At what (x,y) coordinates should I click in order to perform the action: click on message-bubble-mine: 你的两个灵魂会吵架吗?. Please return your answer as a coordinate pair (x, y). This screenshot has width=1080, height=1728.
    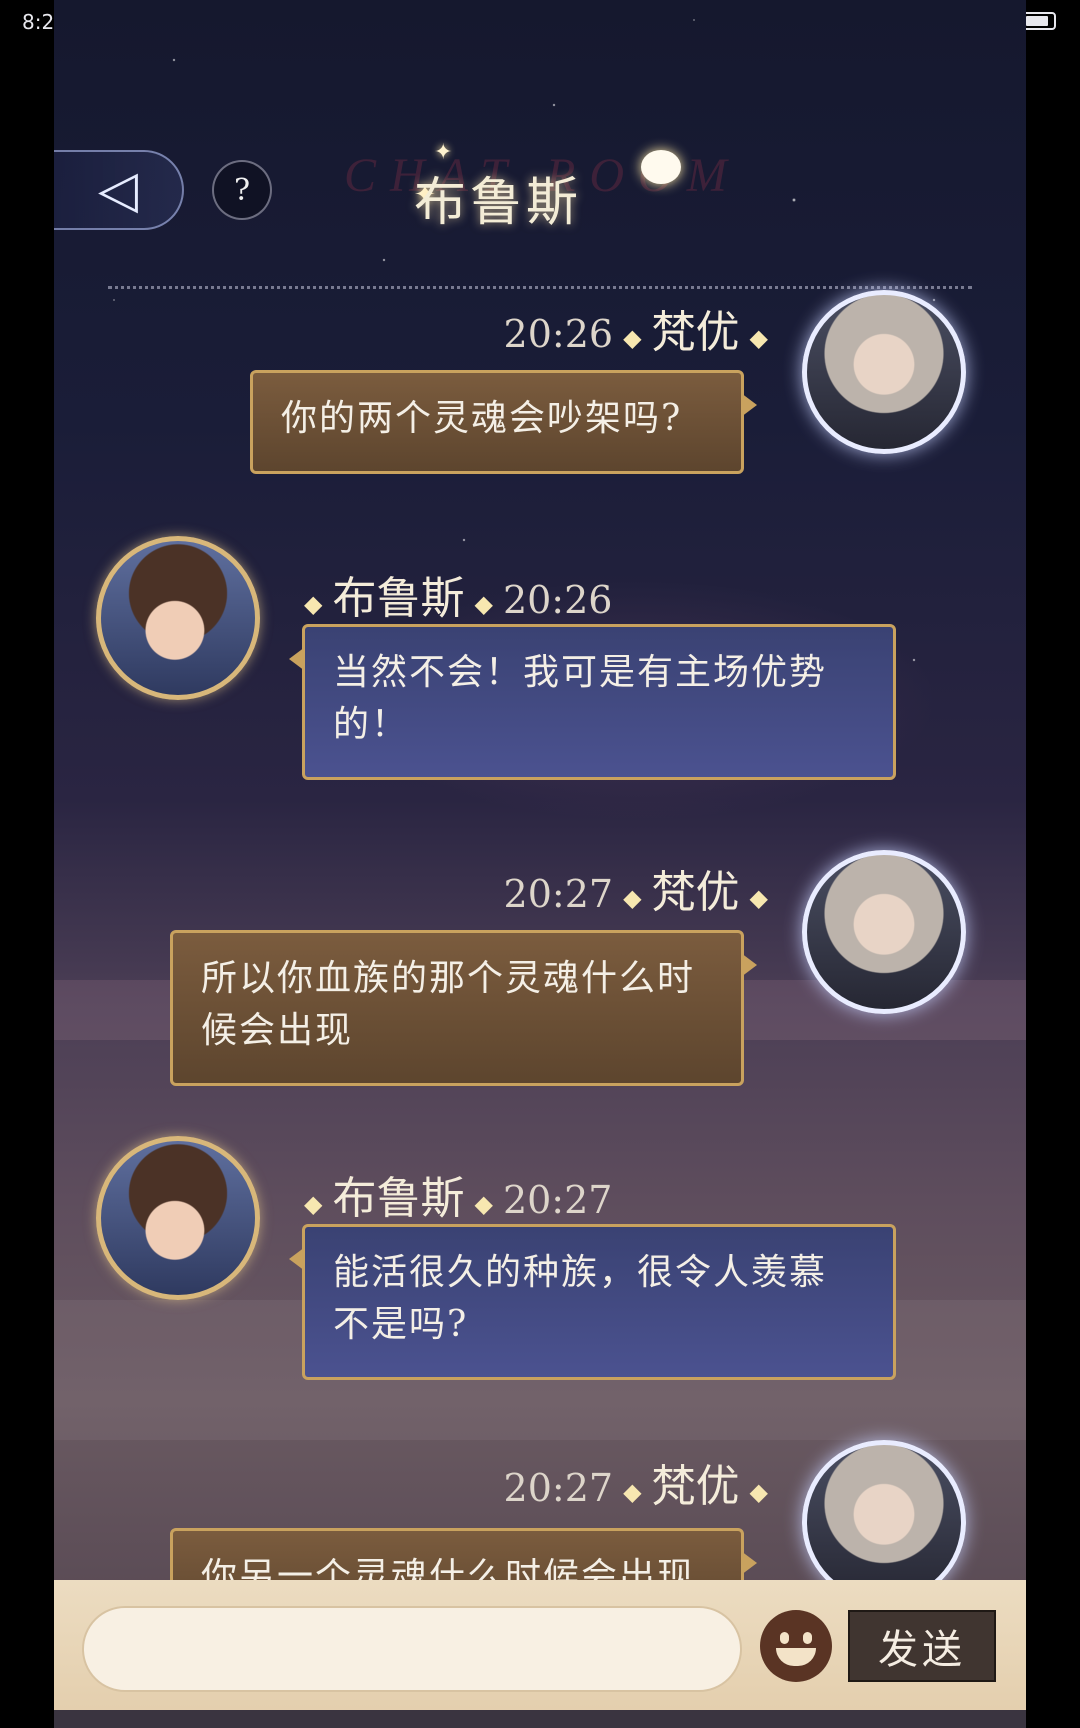
    Looking at the image, I should click on (503, 422).